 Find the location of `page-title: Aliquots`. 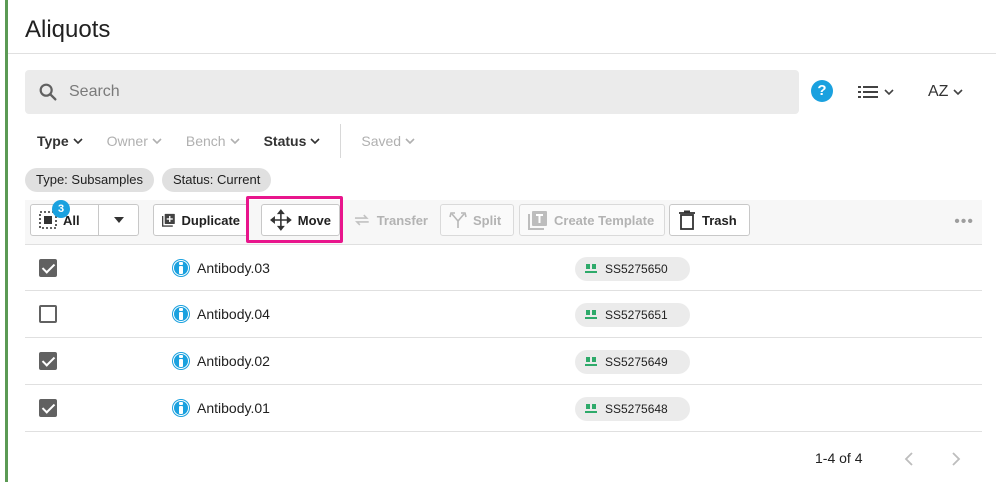

page-title: Aliquots is located at coordinates (68, 29).